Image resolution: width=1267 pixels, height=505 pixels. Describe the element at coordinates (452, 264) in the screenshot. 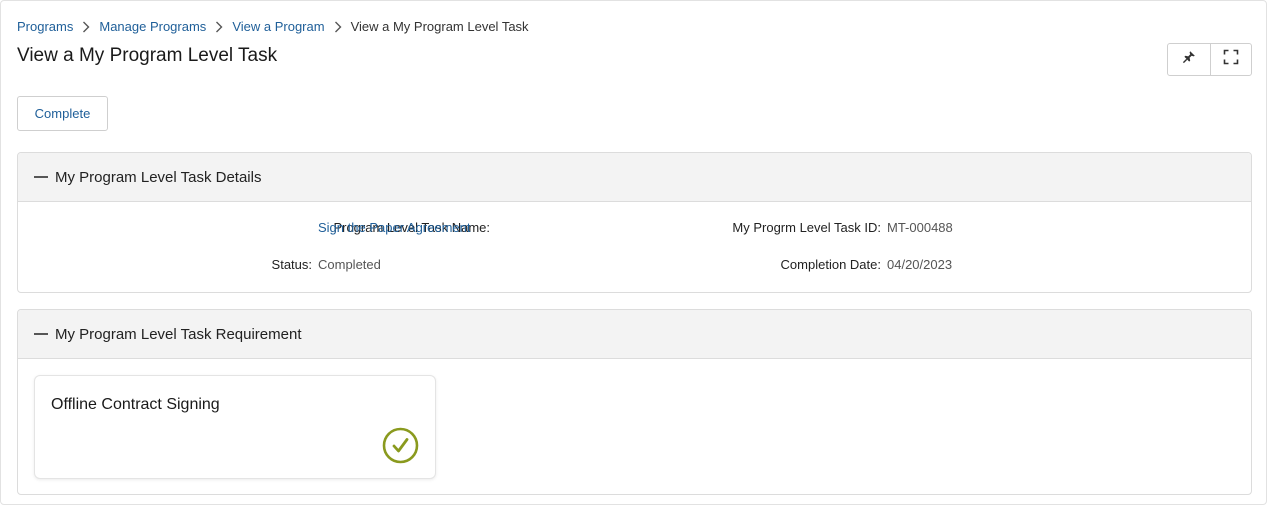

I see `completion-date-field: Completion Date:` at that location.